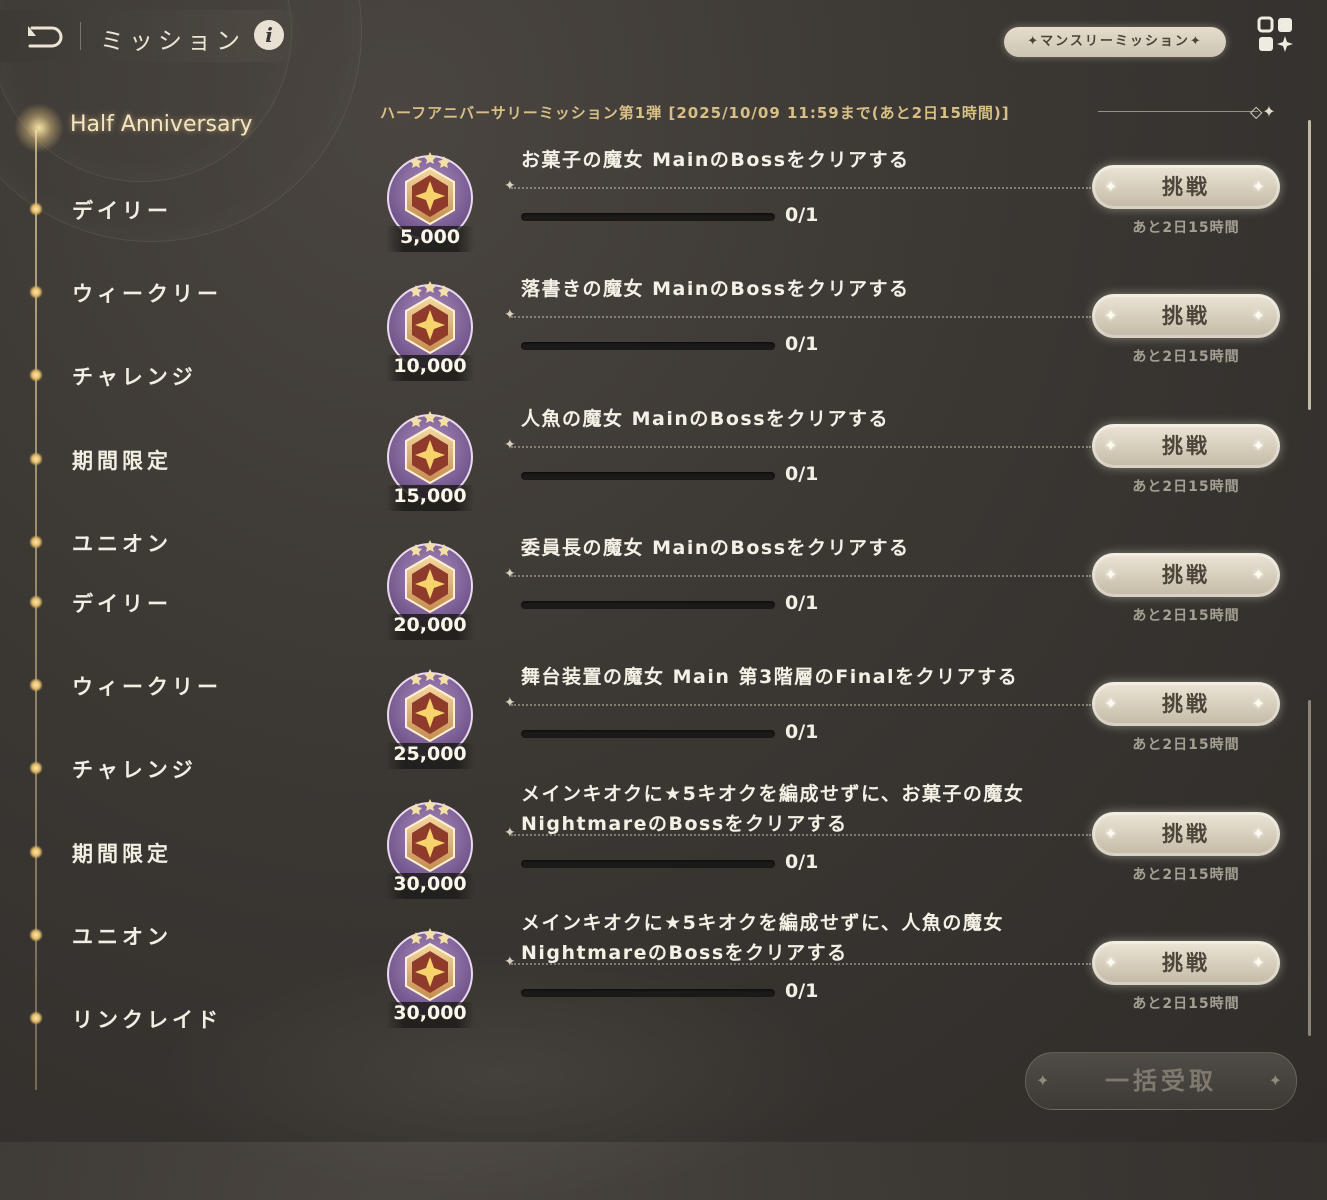 This screenshot has width=1327, height=1200. What do you see at coordinates (39, 128) in the screenshot?
I see `active-marker-icon` at bounding box center [39, 128].